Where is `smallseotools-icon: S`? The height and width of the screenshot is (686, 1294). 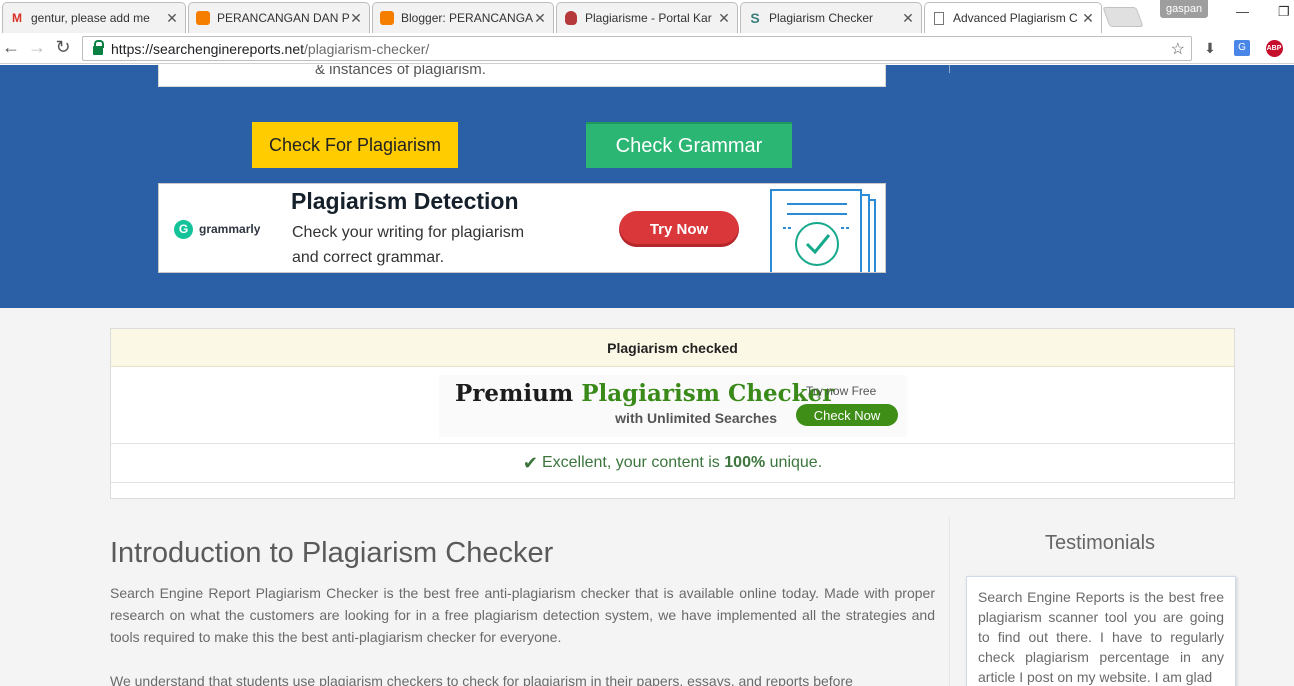
smallseotools-icon: S is located at coordinates (755, 18).